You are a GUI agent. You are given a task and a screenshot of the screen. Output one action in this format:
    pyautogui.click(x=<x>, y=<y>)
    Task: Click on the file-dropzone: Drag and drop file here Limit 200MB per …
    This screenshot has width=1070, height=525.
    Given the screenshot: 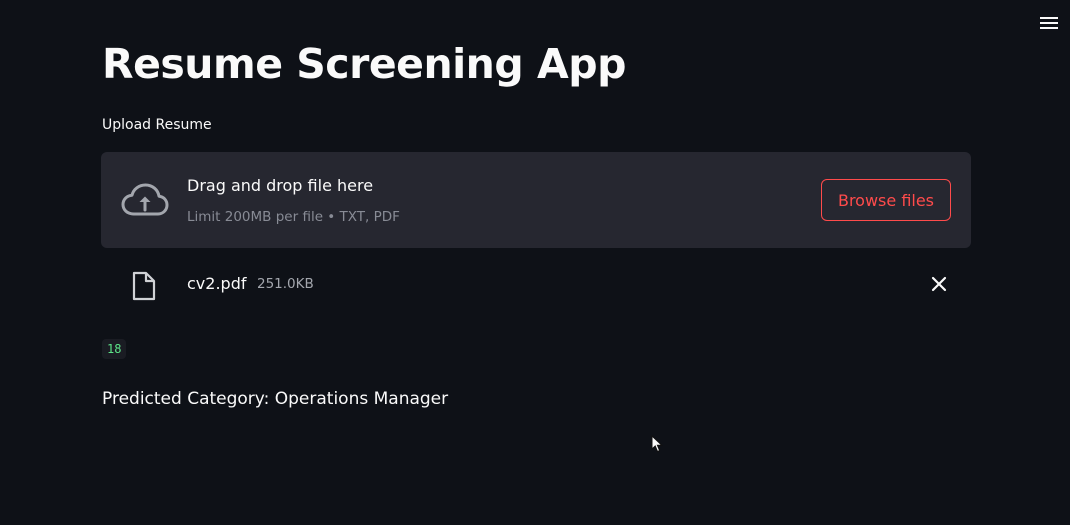 What is the action you would take?
    pyautogui.click(x=536, y=200)
    